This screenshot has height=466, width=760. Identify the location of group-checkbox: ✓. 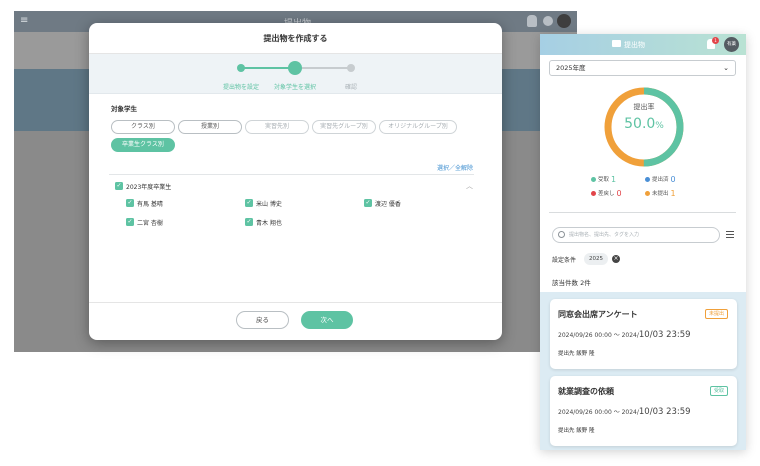
(119, 186).